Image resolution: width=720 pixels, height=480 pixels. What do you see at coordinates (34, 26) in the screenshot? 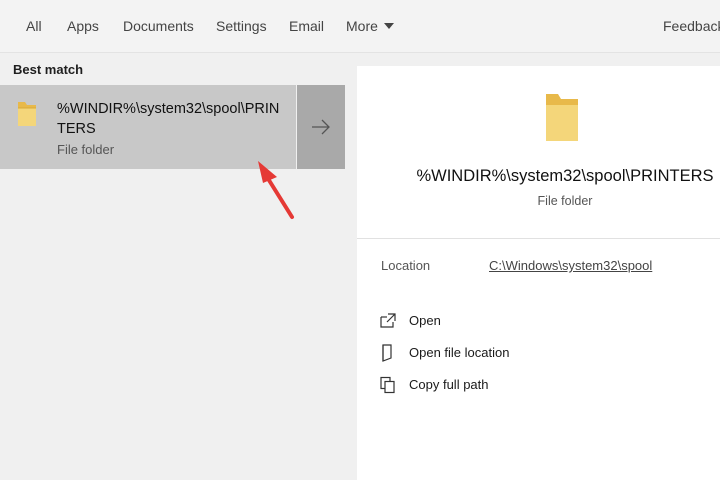
I see `tab-all: All` at bounding box center [34, 26].